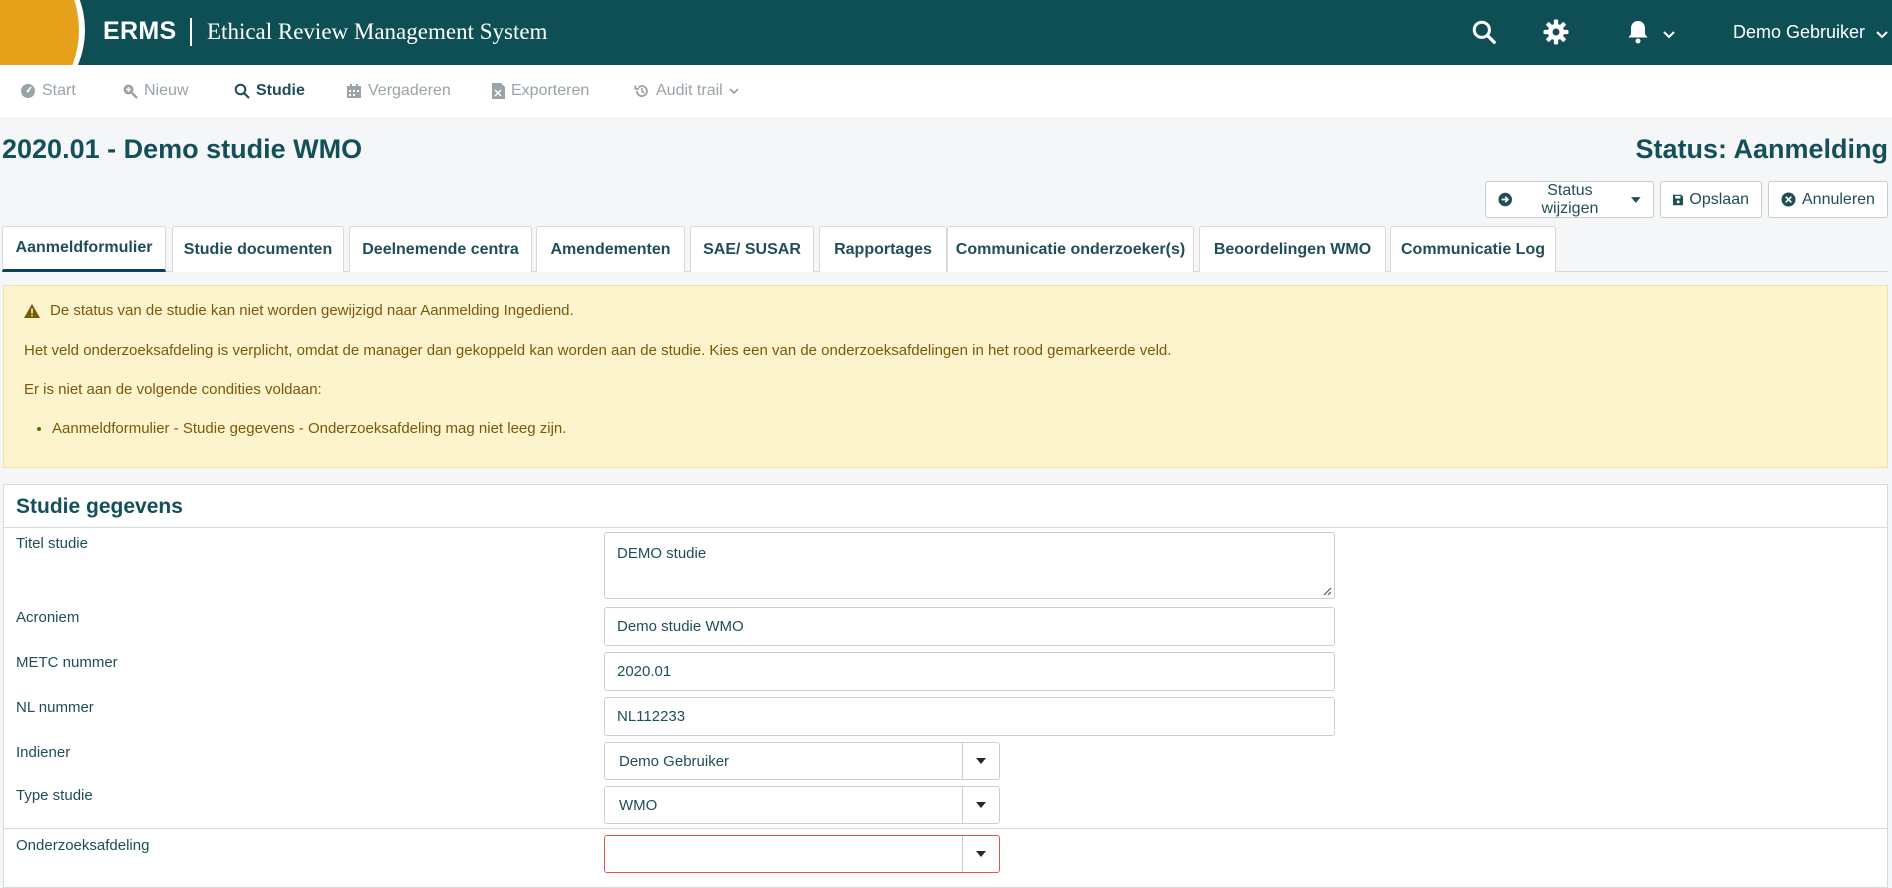  What do you see at coordinates (48, 91) in the screenshot?
I see `nav-start: Start` at bounding box center [48, 91].